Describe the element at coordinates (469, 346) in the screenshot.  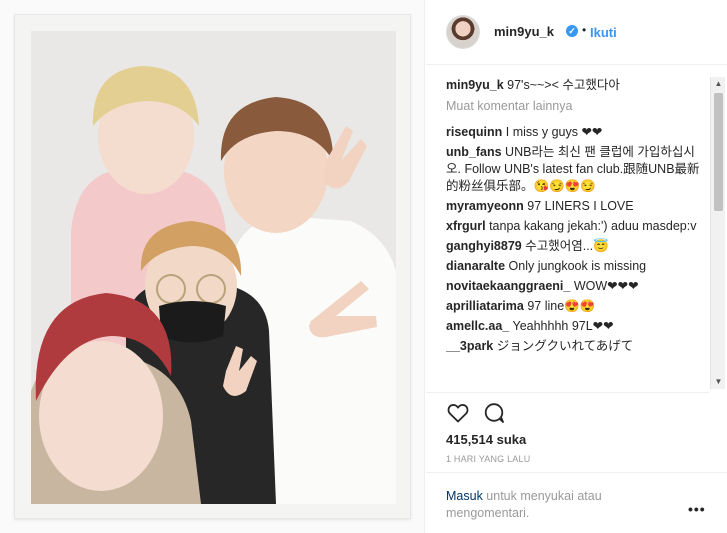
I see `comment-username: __3park` at that location.